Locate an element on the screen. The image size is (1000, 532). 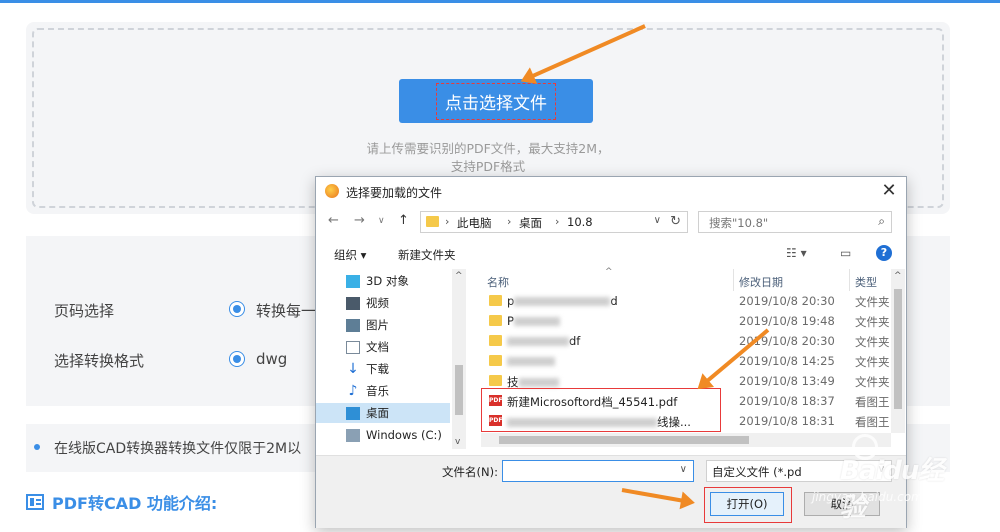
bullet-icon is located at coordinates (37, 447).